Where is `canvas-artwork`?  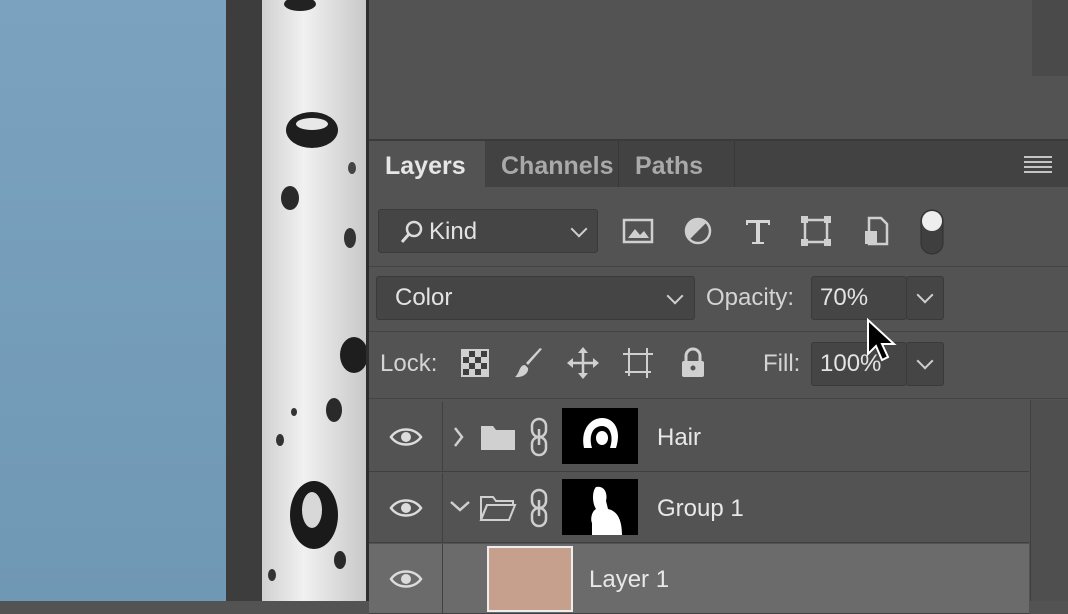 canvas-artwork is located at coordinates (317, 290).